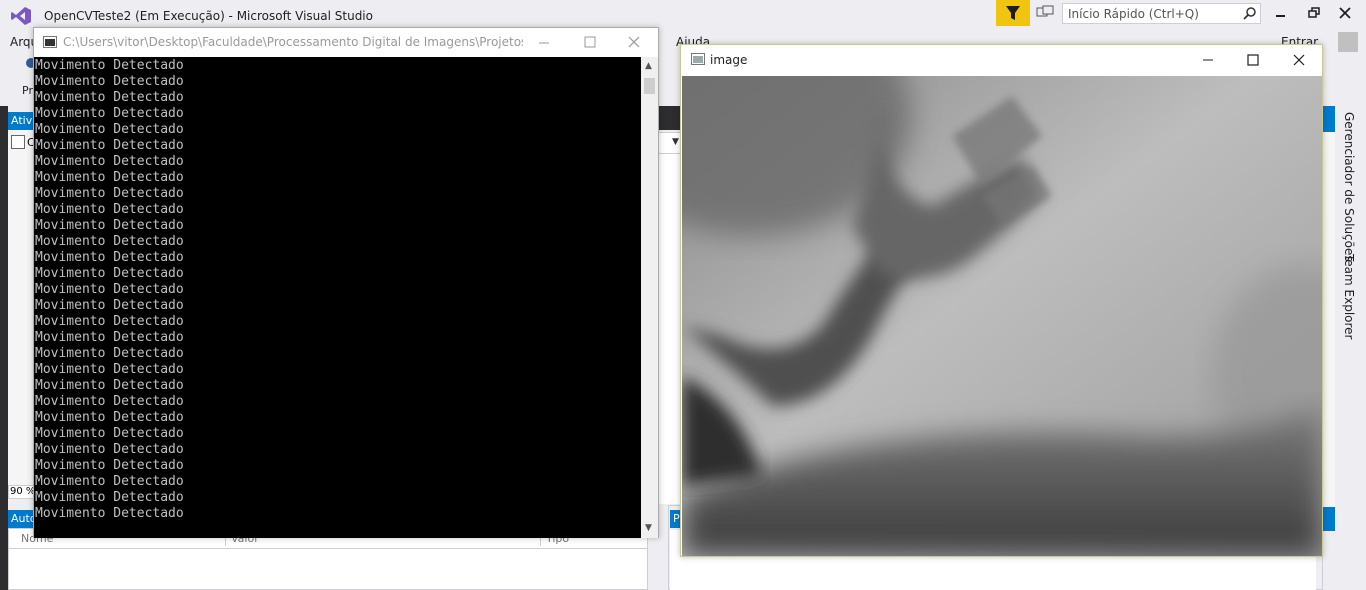 The width and height of the screenshot is (1366, 590). What do you see at coordinates (21, 16) in the screenshot?
I see `visual-studio-logo-icon` at bounding box center [21, 16].